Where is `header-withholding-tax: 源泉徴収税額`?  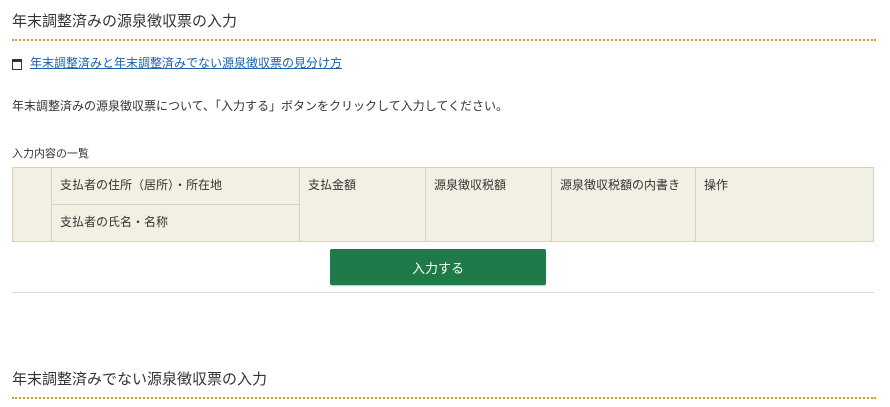 header-withholding-tax: 源泉徴収税額 is located at coordinates (488, 204).